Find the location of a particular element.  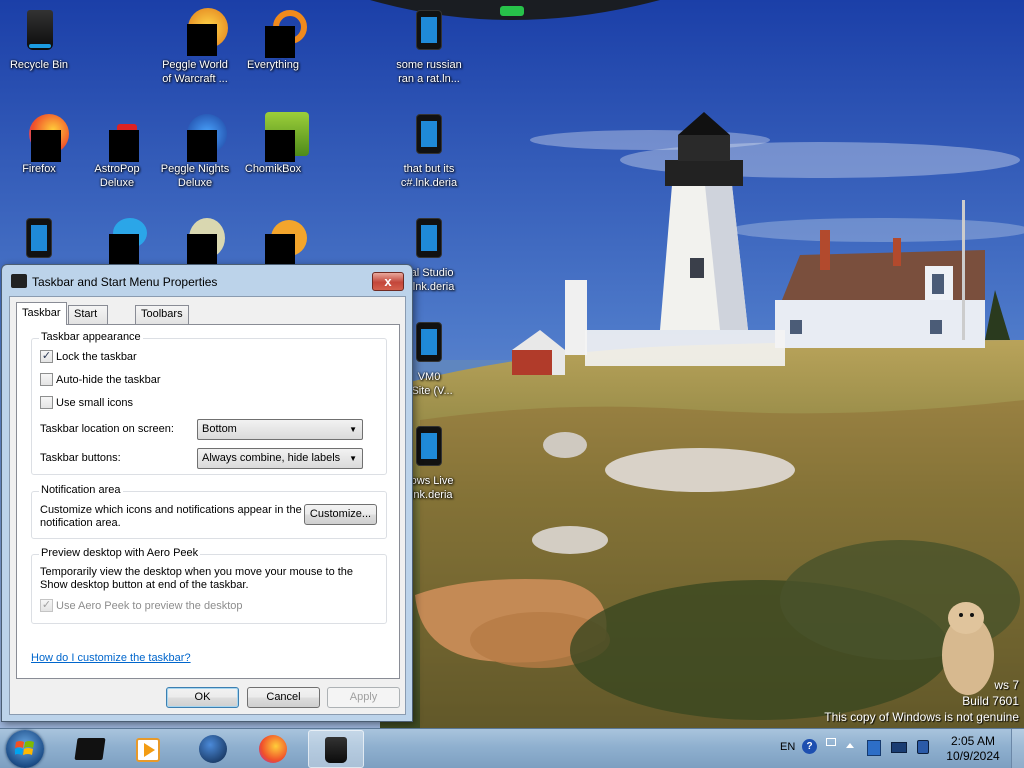

desktop-icon-recycle-bin: Recycle Bin is located at coordinates (39, 50).